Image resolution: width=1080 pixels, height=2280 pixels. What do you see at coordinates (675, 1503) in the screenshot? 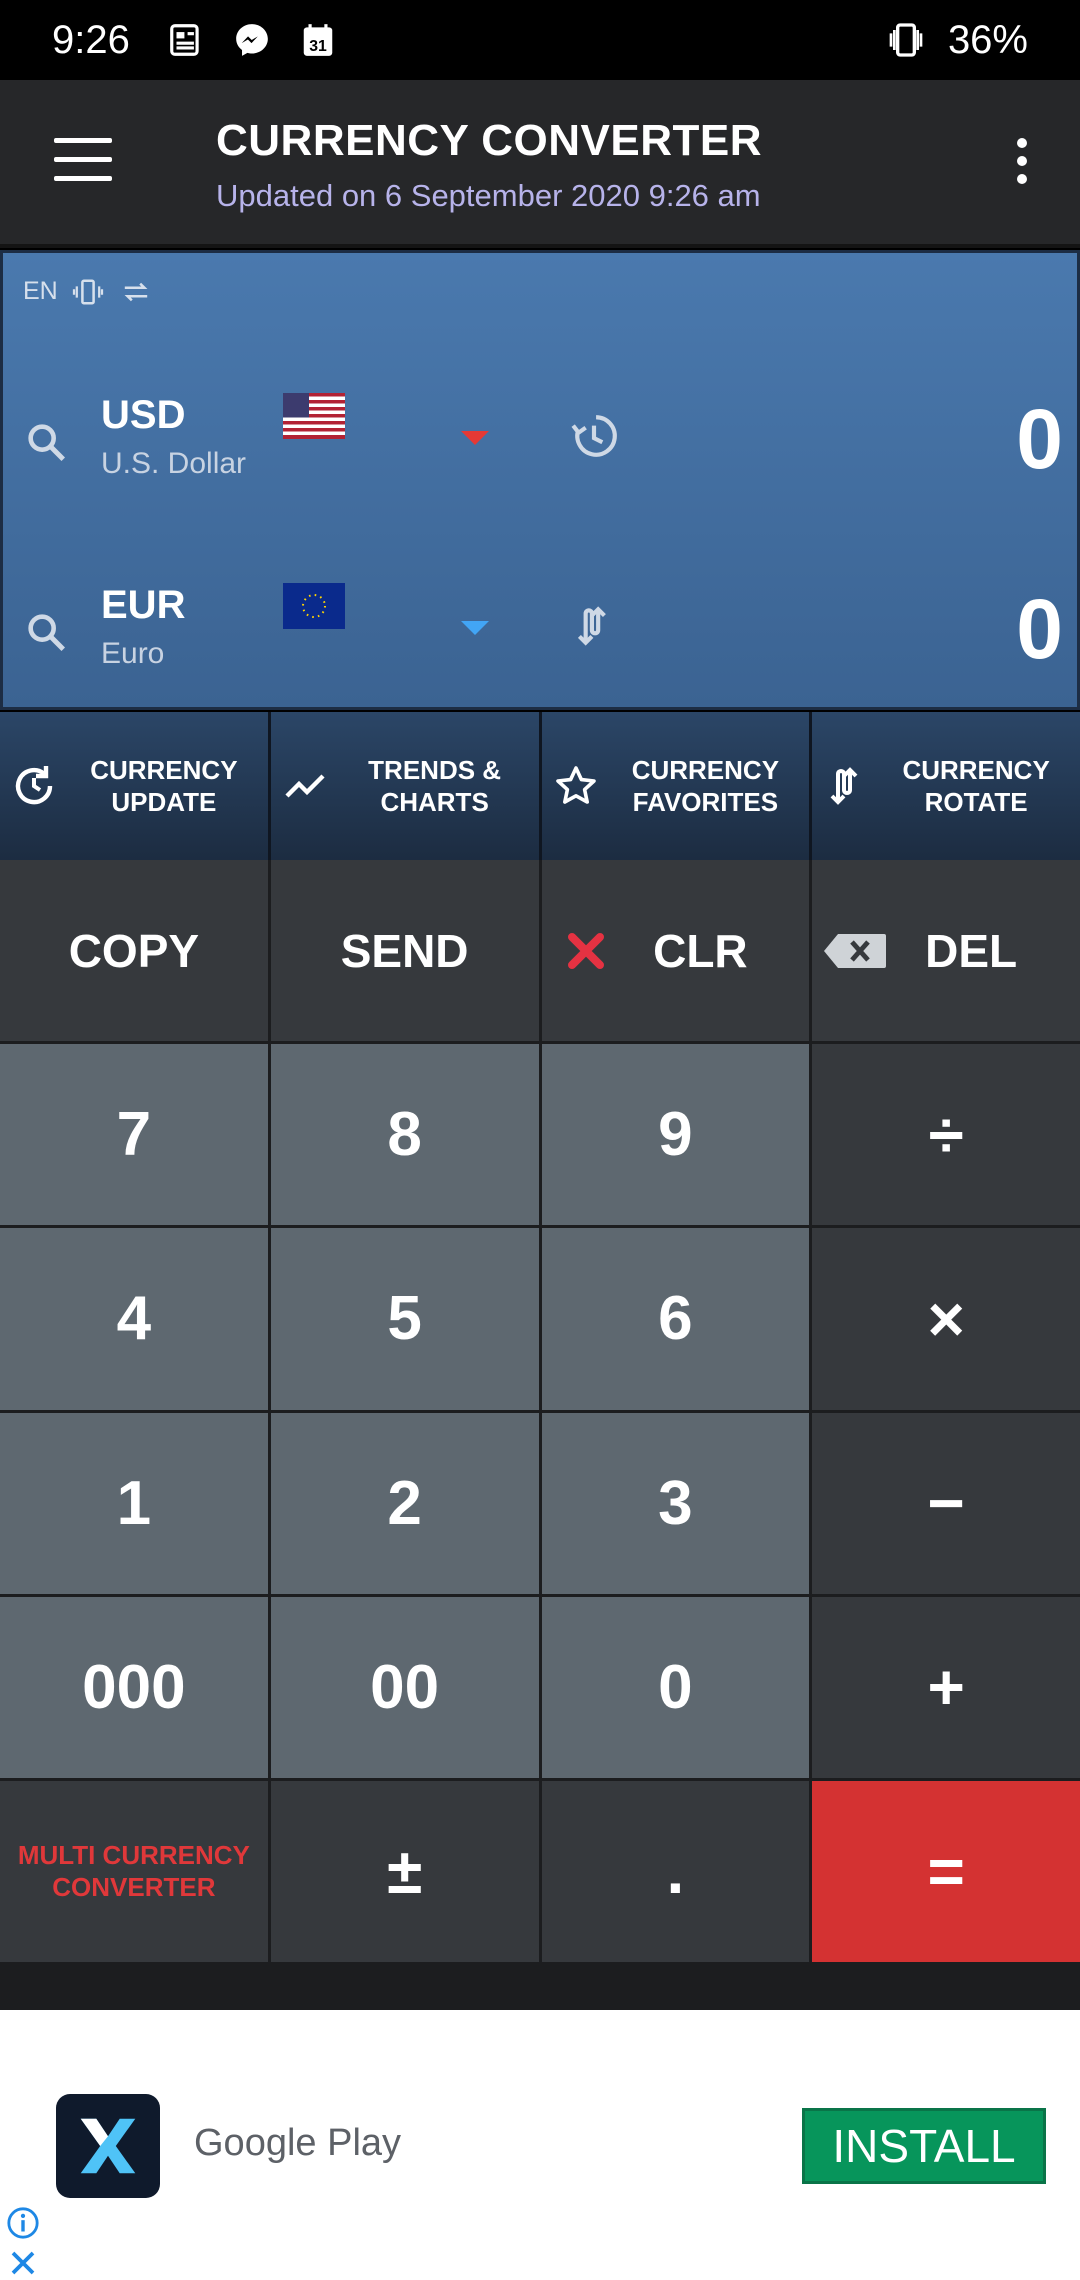
I see `key-3: 3` at bounding box center [675, 1503].